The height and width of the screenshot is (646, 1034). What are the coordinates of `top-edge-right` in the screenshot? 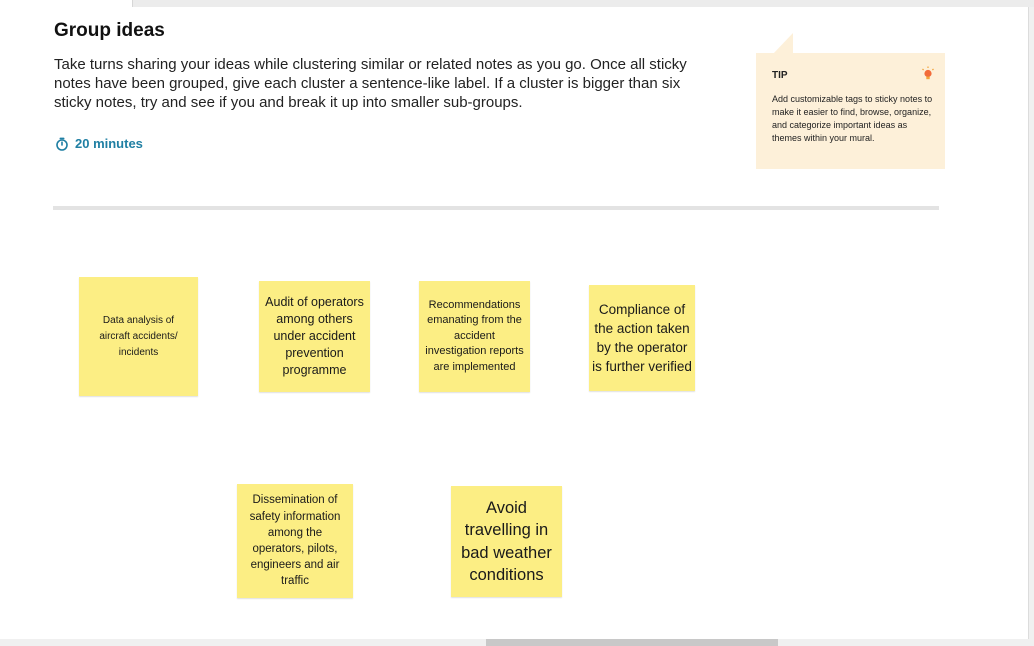 It's located at (583, 3).